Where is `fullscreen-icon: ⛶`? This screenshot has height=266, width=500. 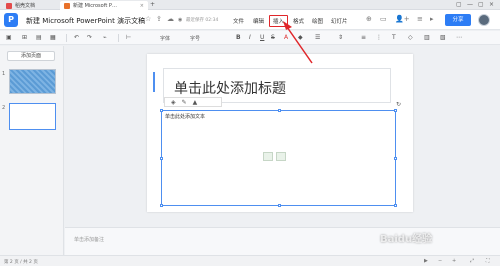
fullscreen-icon: ⛶ is located at coordinates (488, 261).